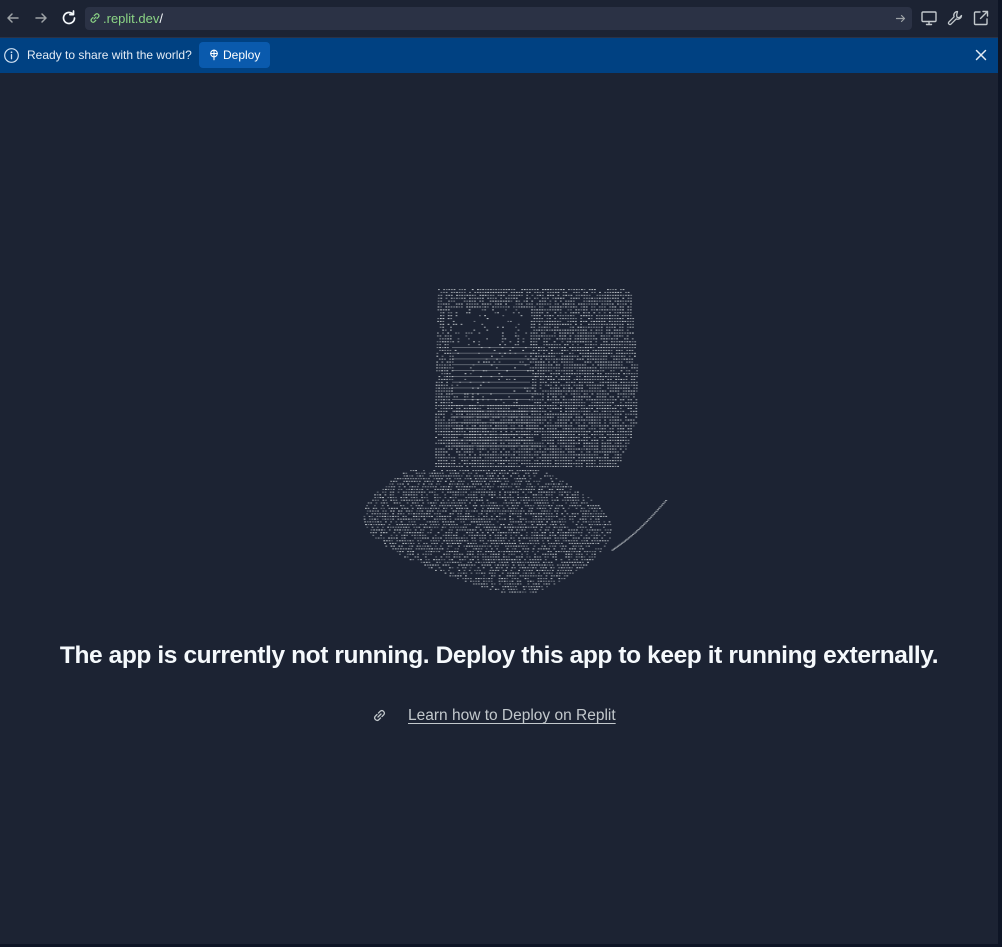 This screenshot has height=947, width=1002. I want to click on learn-deploy-link: Learn how to Deploy on Replit, so click(512, 716).